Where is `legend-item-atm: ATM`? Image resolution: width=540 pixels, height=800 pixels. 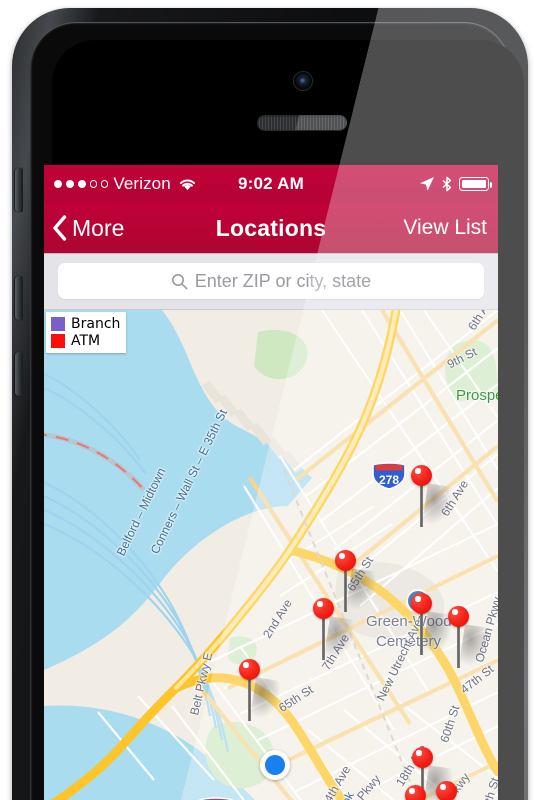
legend-item-atm: ATM is located at coordinates (85, 340).